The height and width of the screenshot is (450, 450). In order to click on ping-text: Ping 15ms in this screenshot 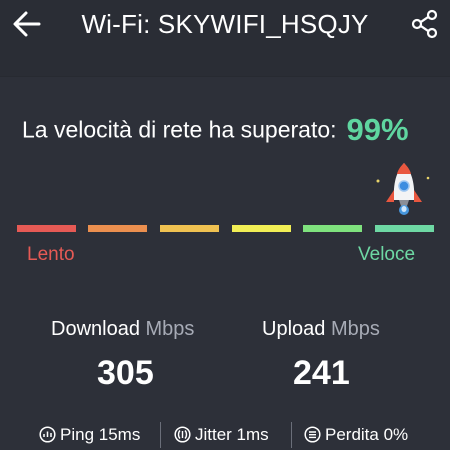, I will do `click(100, 434)`.